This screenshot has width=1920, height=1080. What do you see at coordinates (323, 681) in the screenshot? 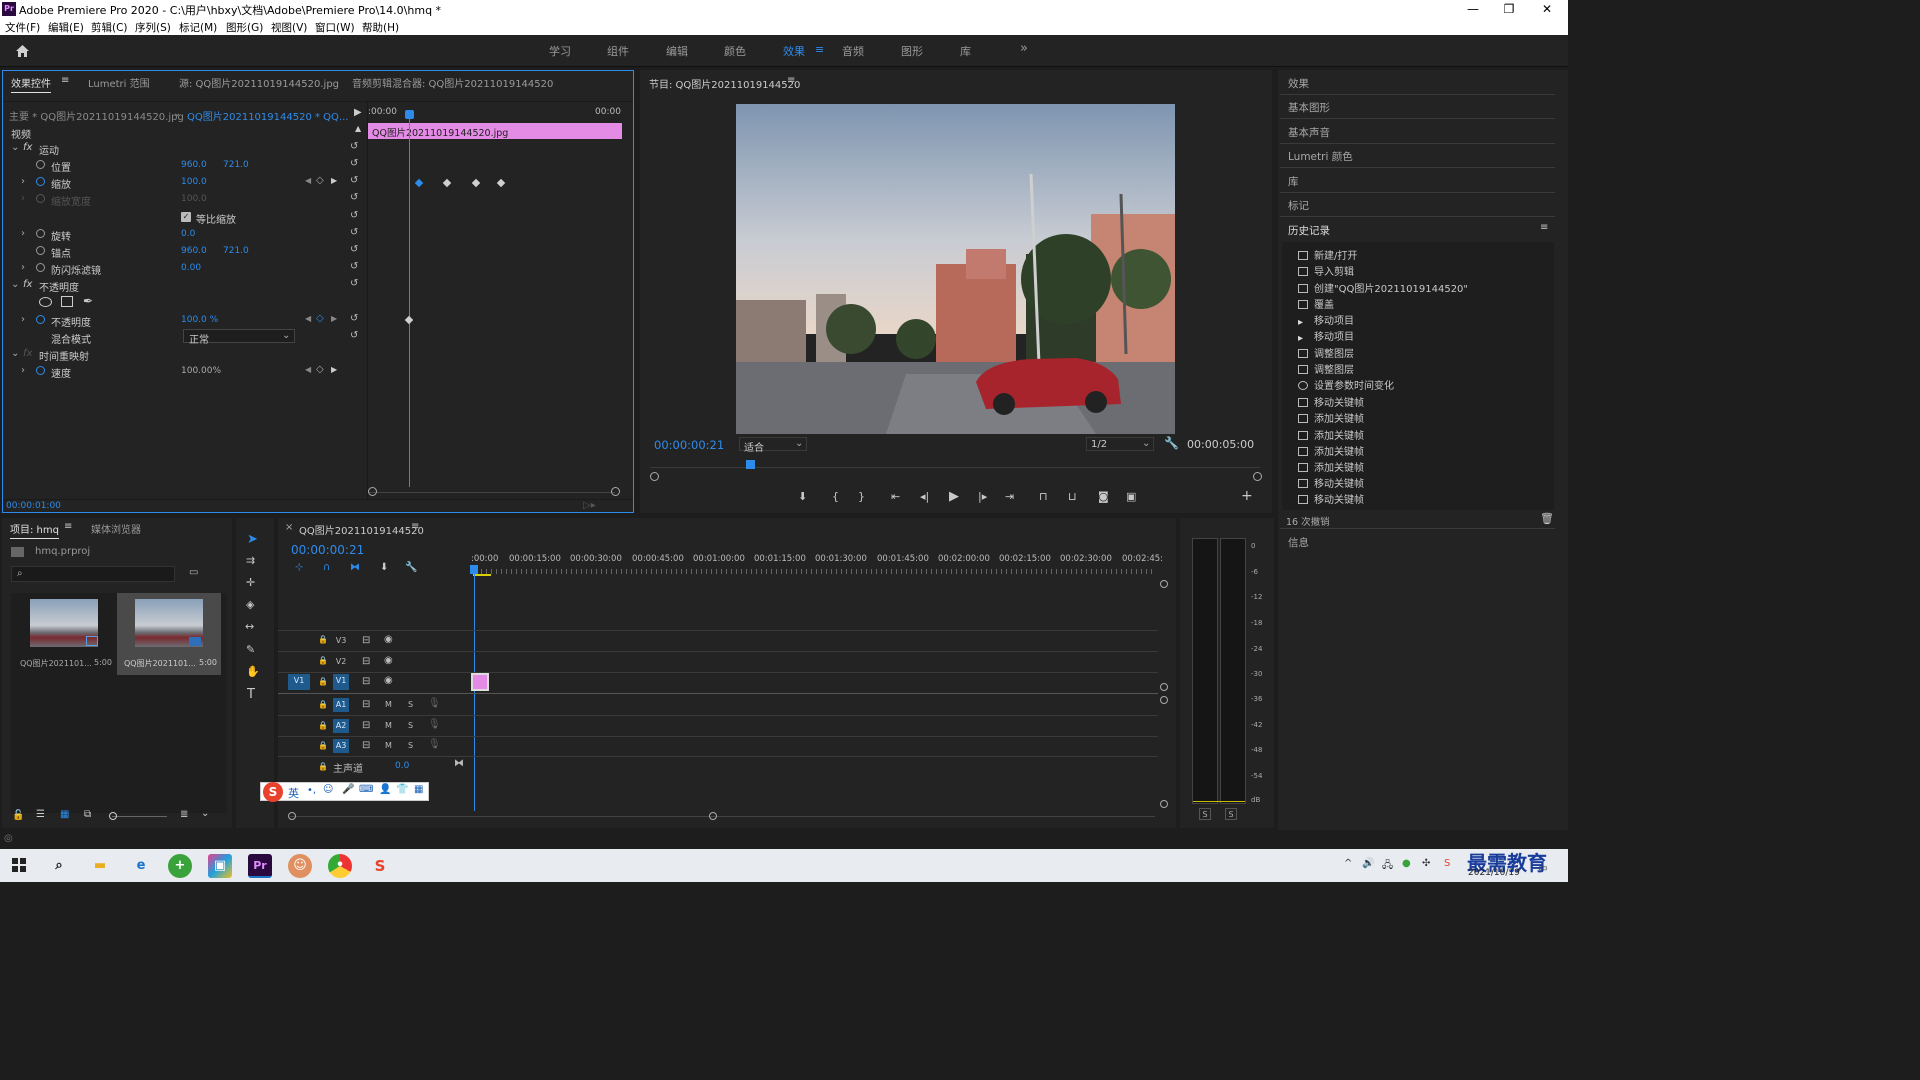
I see `track-lock-icon: 🔒` at bounding box center [323, 681].